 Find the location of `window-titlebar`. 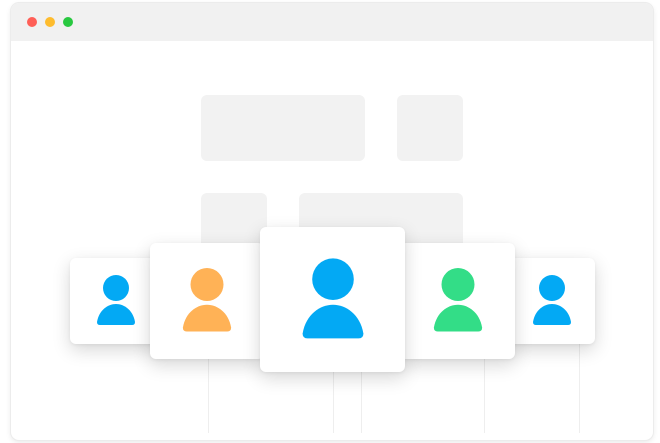

window-titlebar is located at coordinates (332, 22).